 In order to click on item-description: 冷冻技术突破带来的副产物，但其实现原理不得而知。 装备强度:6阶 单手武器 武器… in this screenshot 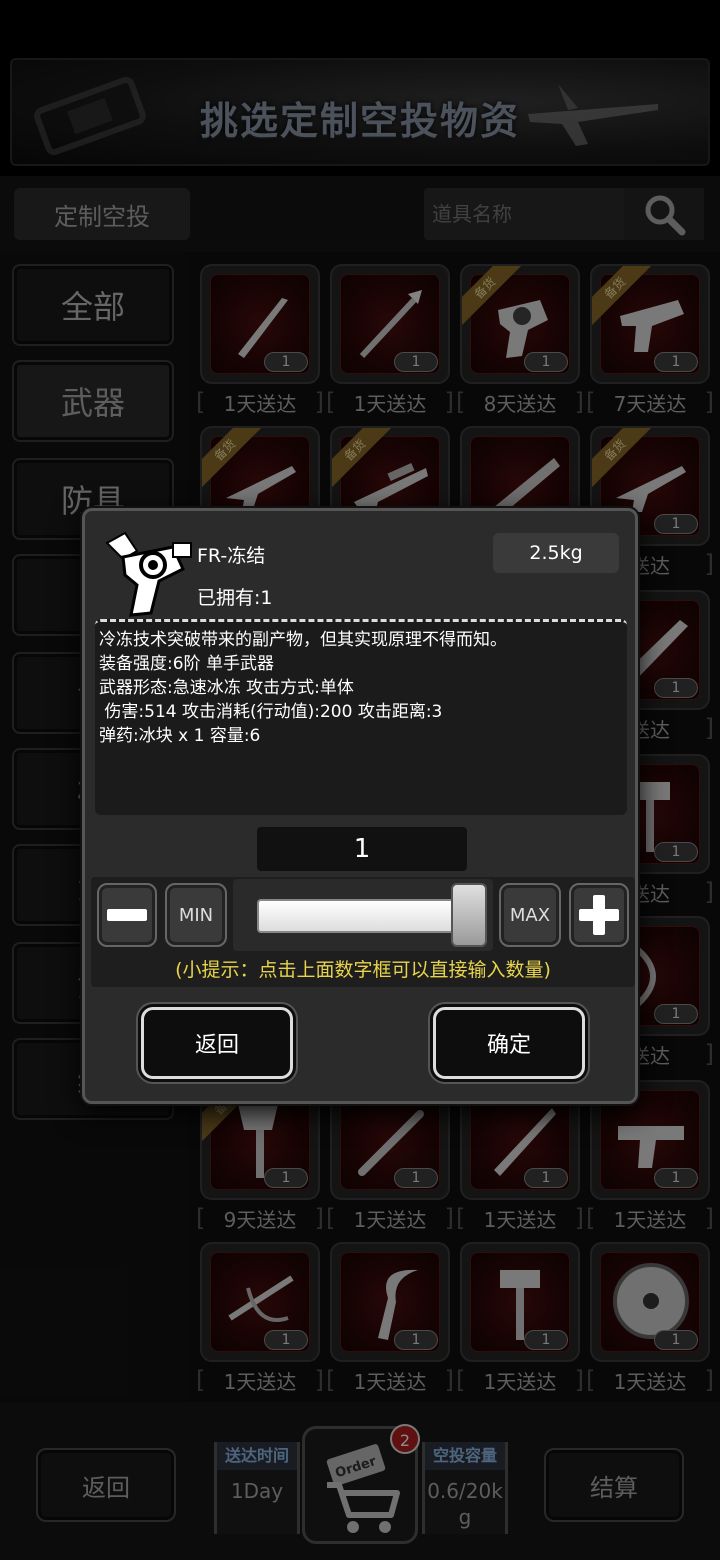, I will do `click(361, 717)`.